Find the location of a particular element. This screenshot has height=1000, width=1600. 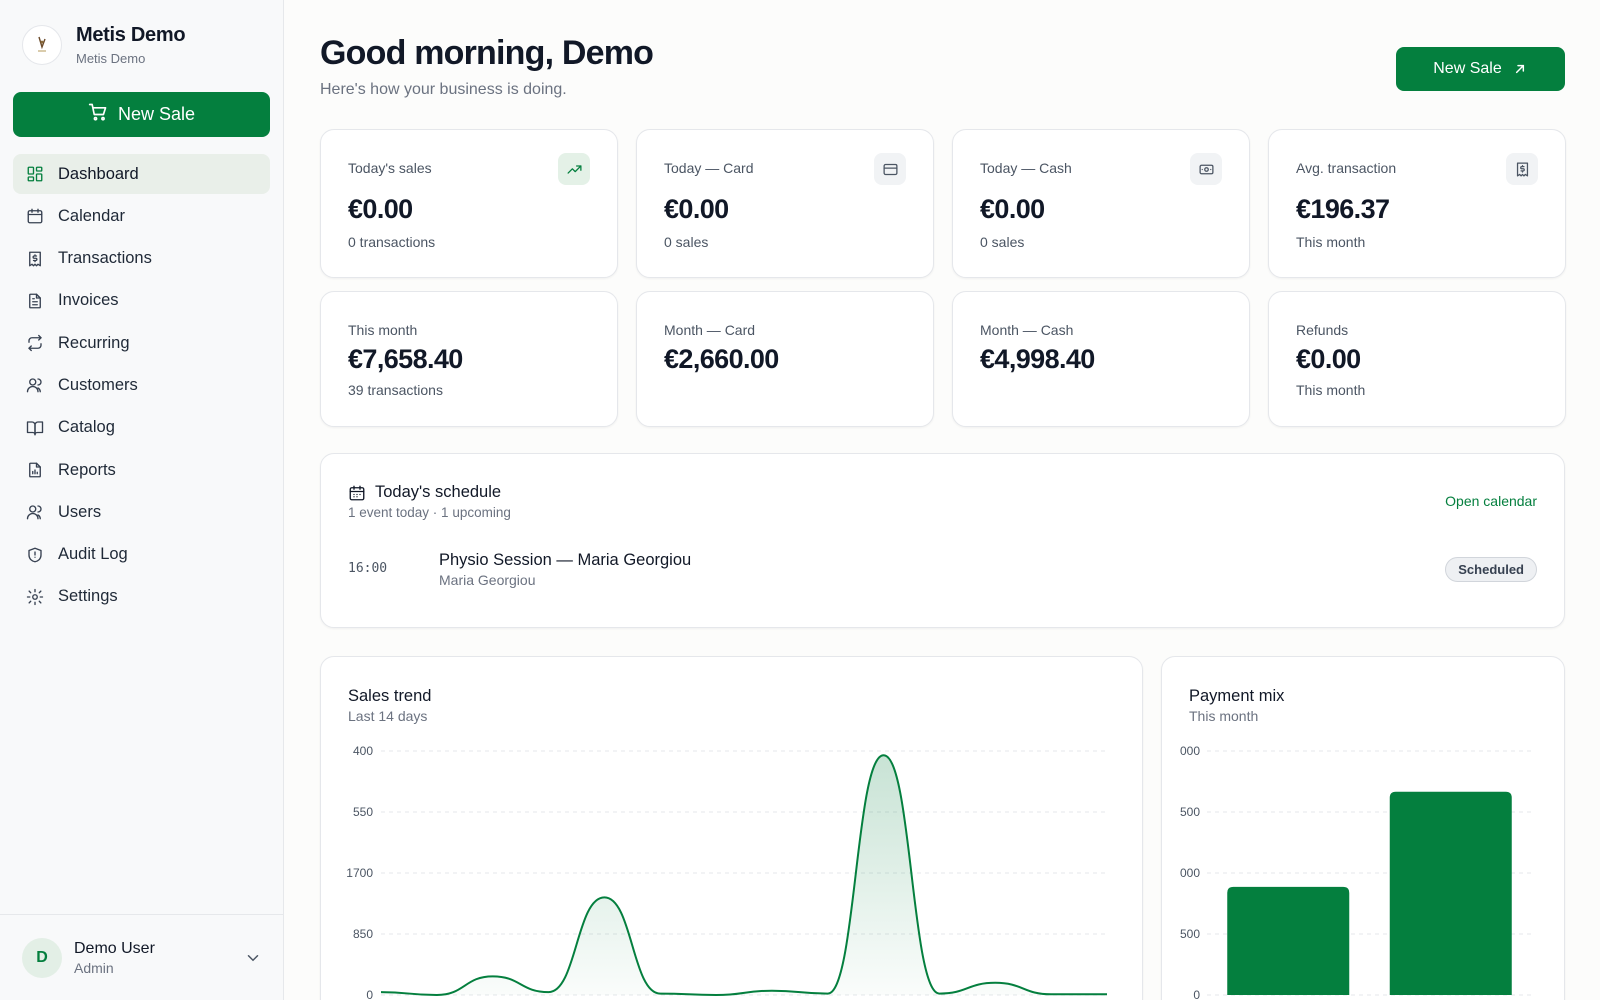

sales-trend-line is located at coordinates (743, 875).